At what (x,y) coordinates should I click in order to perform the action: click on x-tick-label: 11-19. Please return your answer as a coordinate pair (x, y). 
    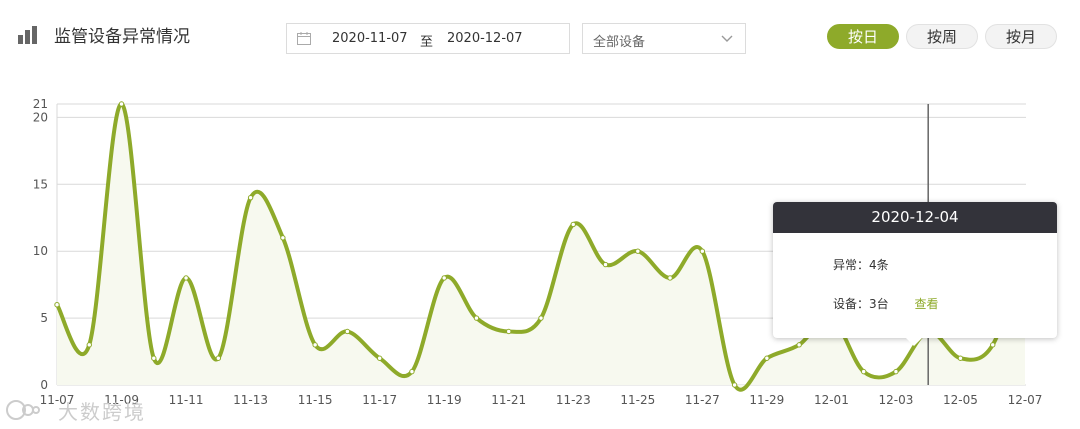
    Looking at the image, I should click on (444, 400).